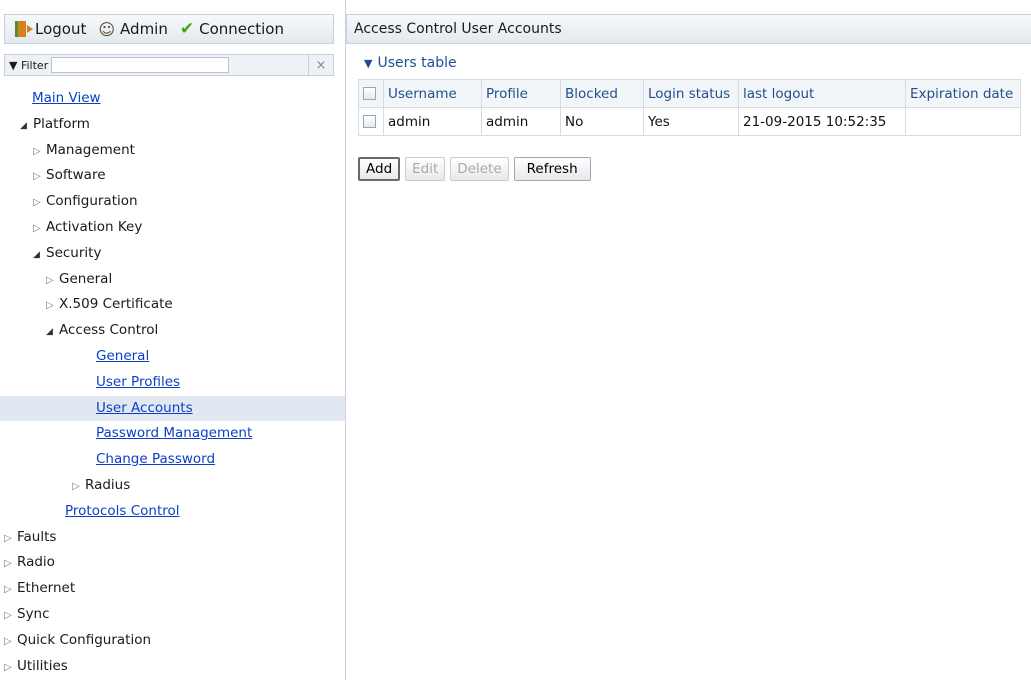 The image size is (1031, 680). Describe the element at coordinates (172, 563) in the screenshot. I see `tree-item-radio: ▷ Radio` at that location.